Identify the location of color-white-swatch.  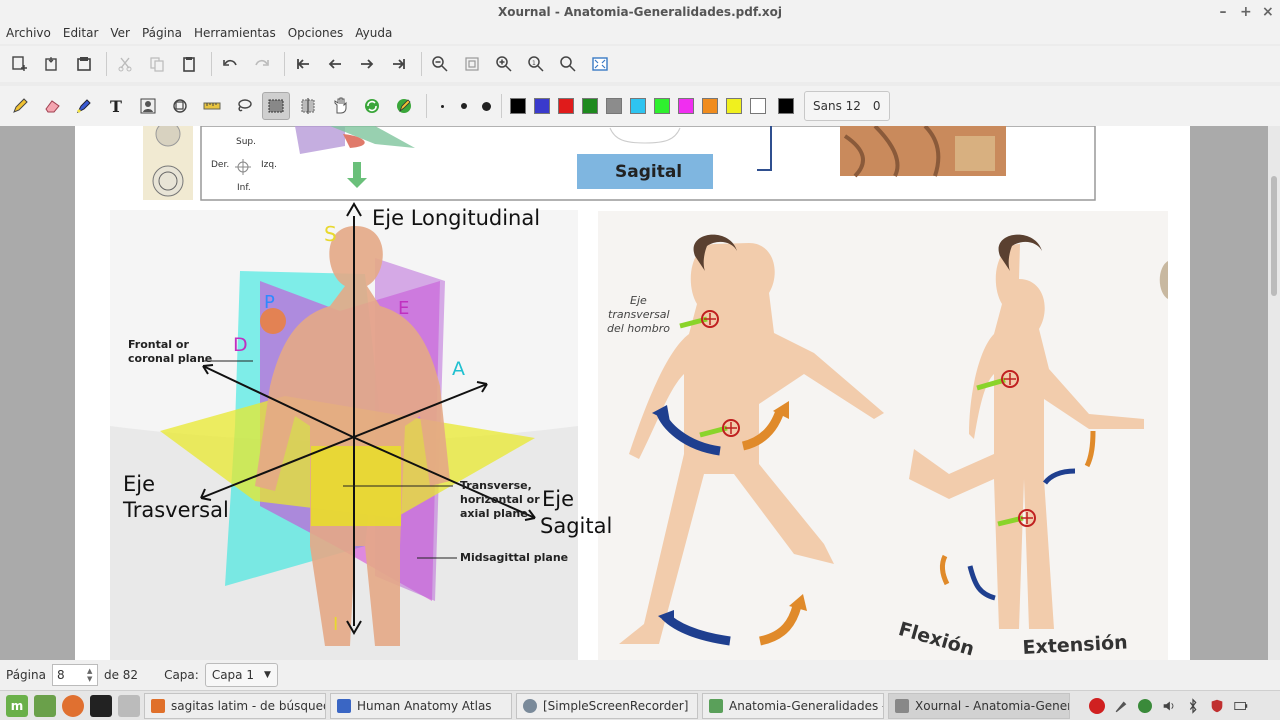
(758, 106).